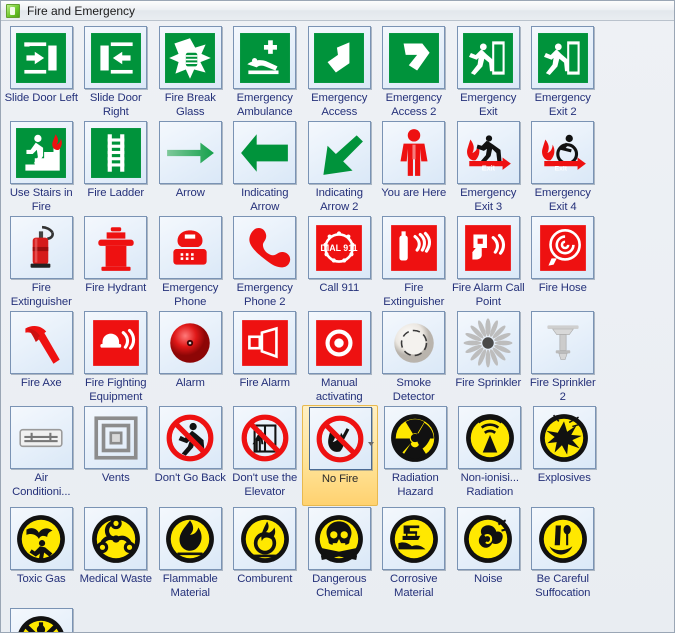  I want to click on shape-tile: Don't Go Back, so click(190, 452).